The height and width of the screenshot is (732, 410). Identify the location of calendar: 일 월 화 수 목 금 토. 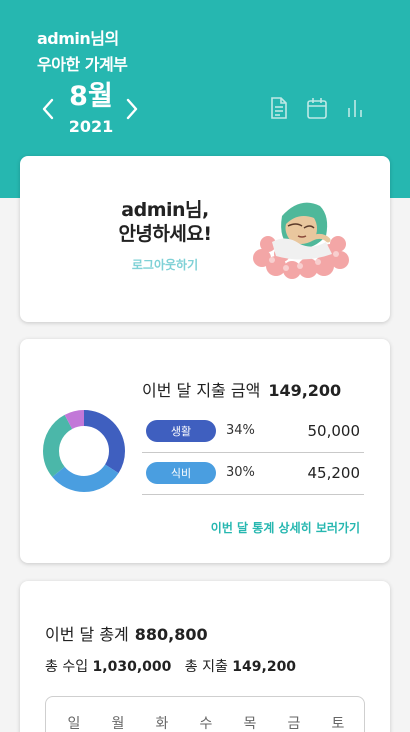
(205, 714).